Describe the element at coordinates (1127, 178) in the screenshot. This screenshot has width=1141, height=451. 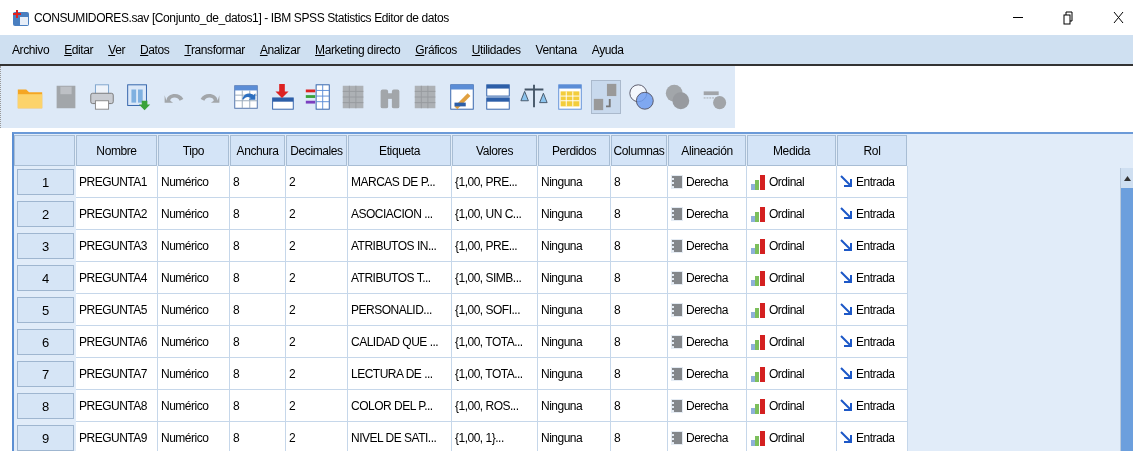
I see `scroll-up-icon` at that location.